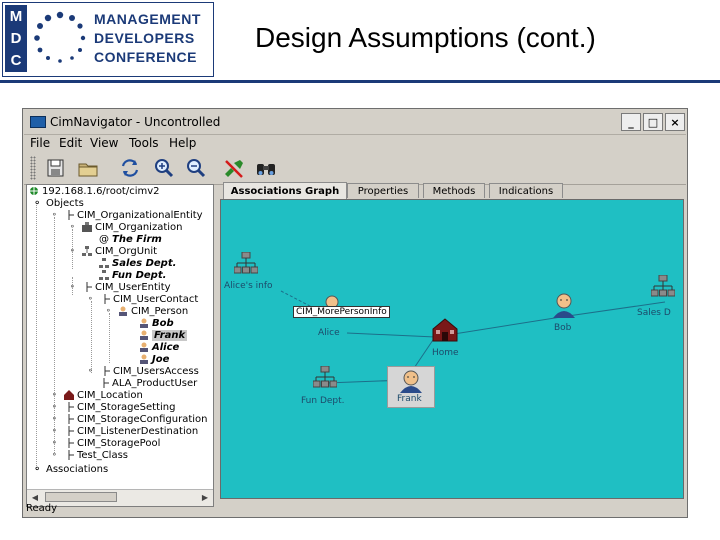  Describe the element at coordinates (130, 168) in the screenshot. I see `refresh-icon` at that location.